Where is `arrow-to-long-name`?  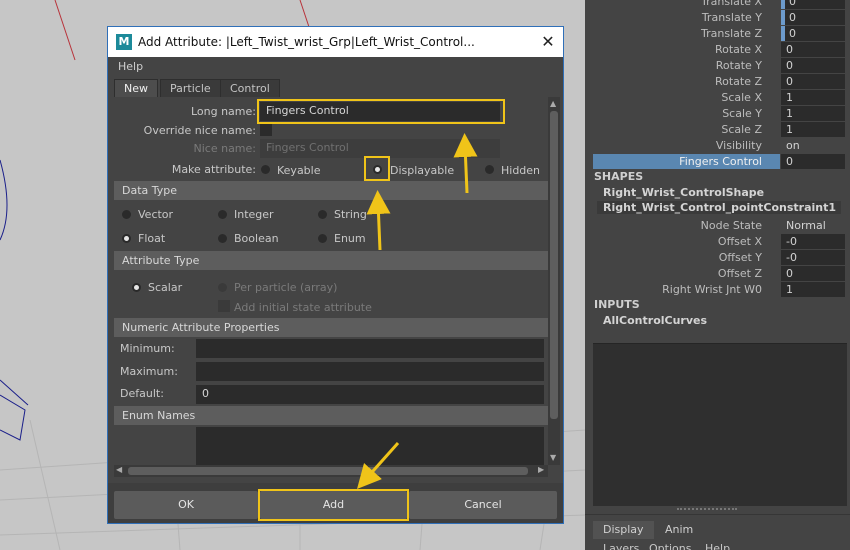 arrow-to-long-name is located at coordinates (465, 163).